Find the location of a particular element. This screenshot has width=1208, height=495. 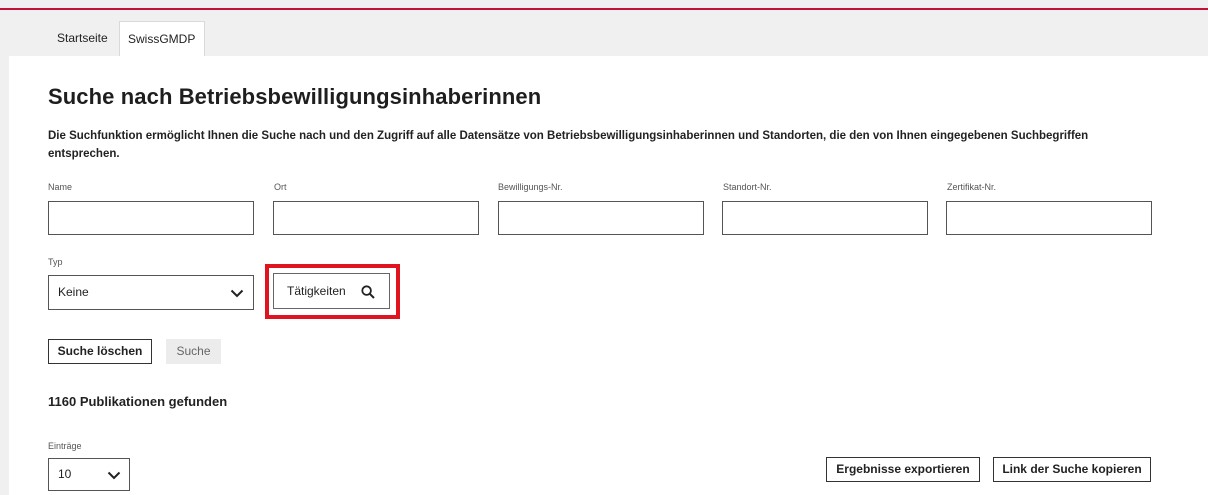

taetigkeiten-button: Tätigkeiten is located at coordinates (331, 291).